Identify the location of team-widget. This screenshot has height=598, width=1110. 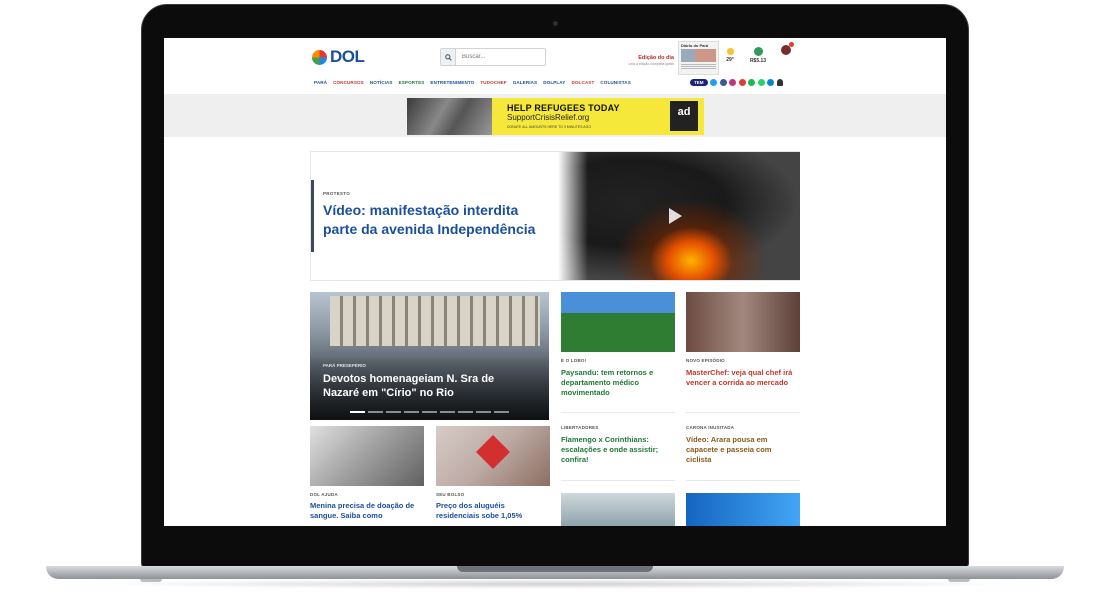
(786, 49).